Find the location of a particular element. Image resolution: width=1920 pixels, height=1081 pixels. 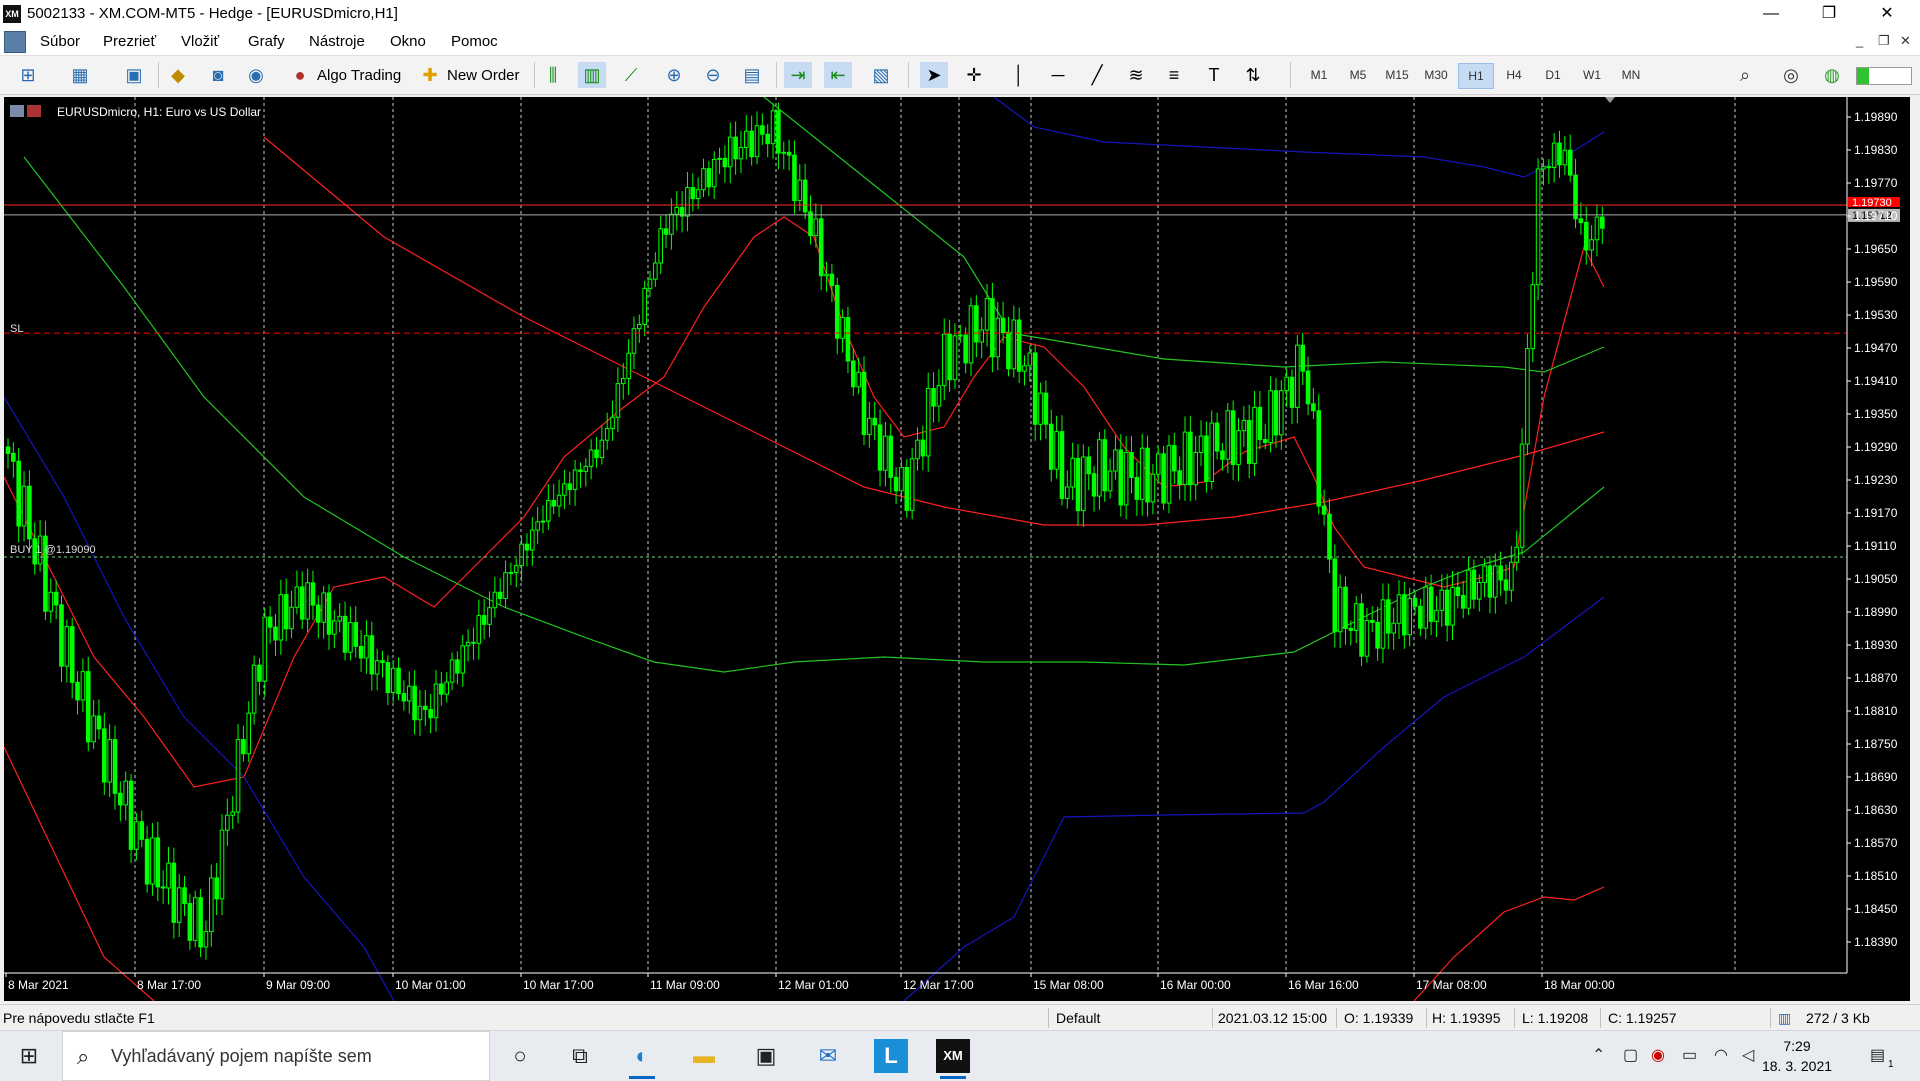

bar-datetime: 2021.03.12 15:00 is located at coordinates (1272, 1018).